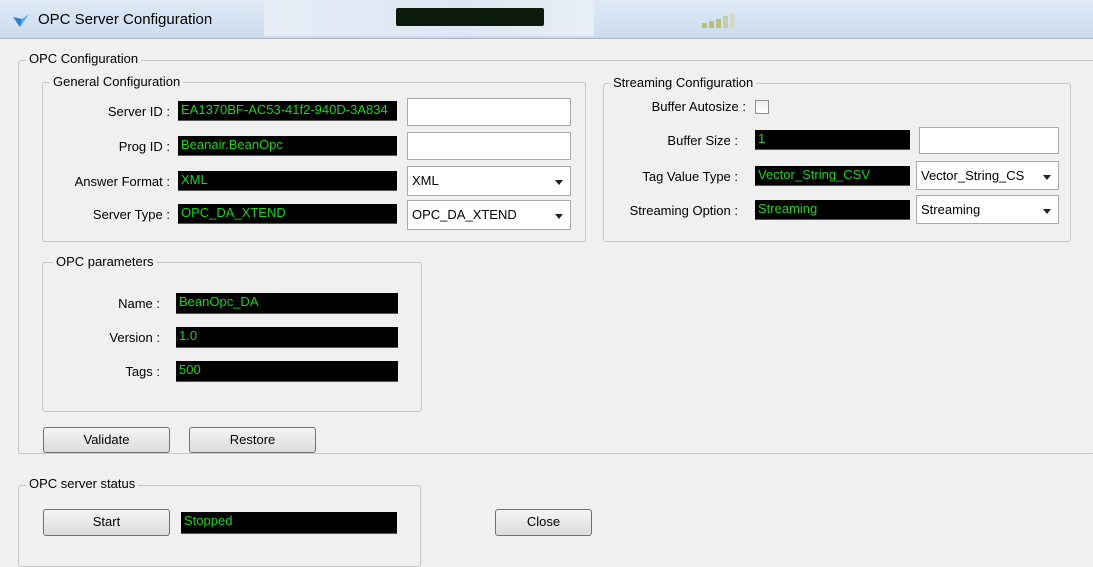 The width and height of the screenshot is (1093, 567). Describe the element at coordinates (142, 371) in the screenshot. I see `tags-label: Tags :` at that location.